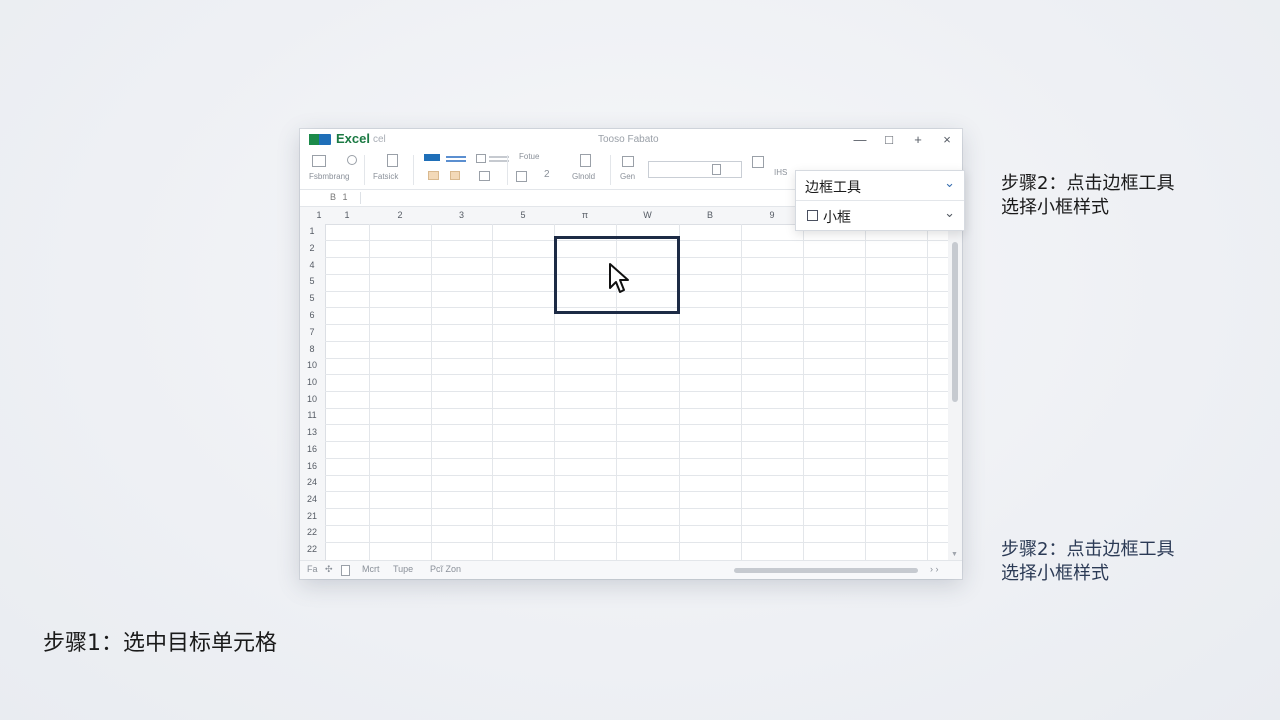 This screenshot has height=720, width=1280. What do you see at coordinates (385, 176) in the screenshot?
I see `ribbon-label-2: Fatsick` at bounding box center [385, 176].